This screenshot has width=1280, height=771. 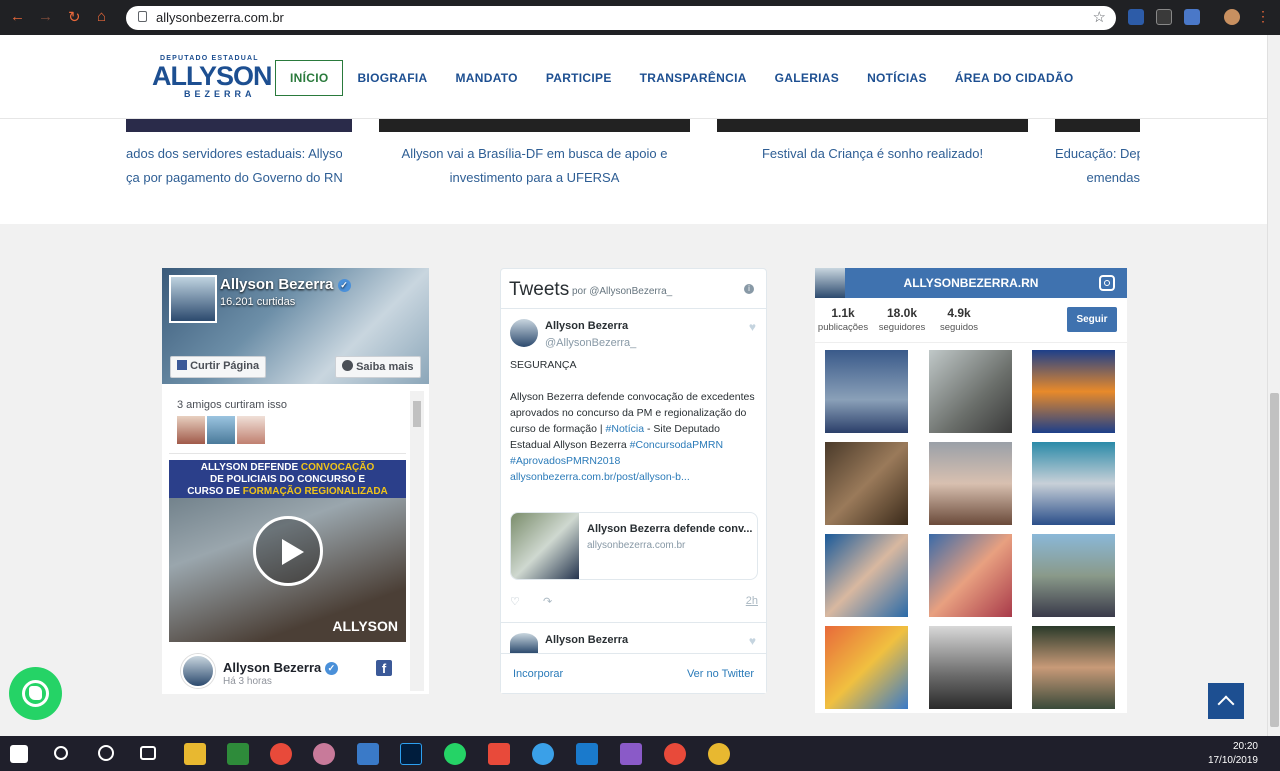 I want to click on info-icon: i, so click(x=749, y=289).